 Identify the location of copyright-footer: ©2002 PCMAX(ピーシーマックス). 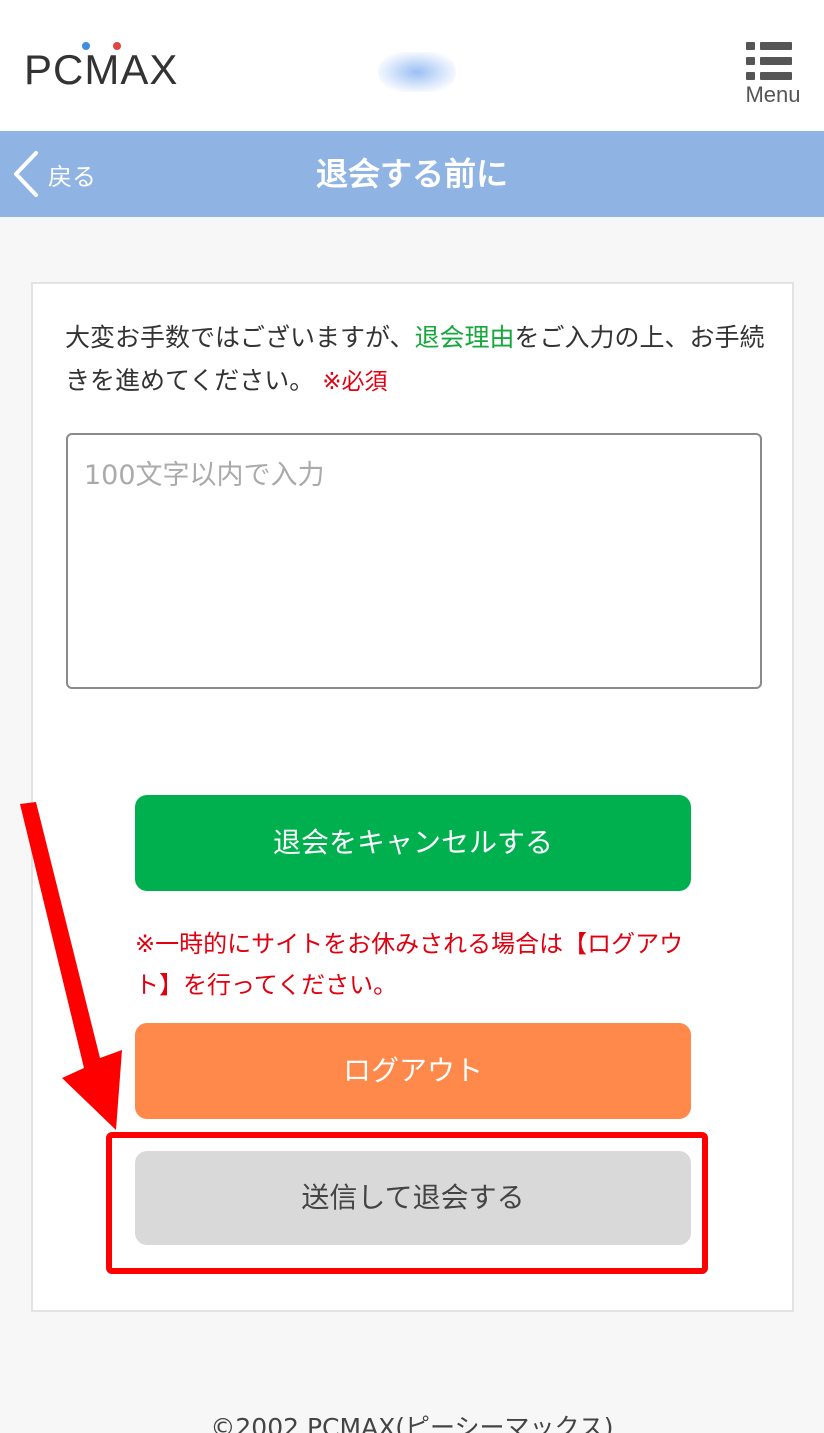
(412, 1423).